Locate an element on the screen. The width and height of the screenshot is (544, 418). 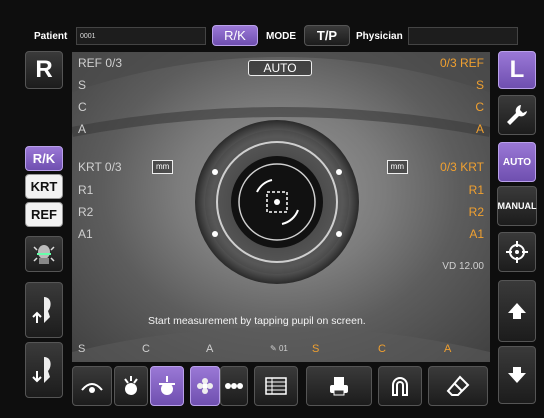
eraser-icon is located at coordinates (458, 385).